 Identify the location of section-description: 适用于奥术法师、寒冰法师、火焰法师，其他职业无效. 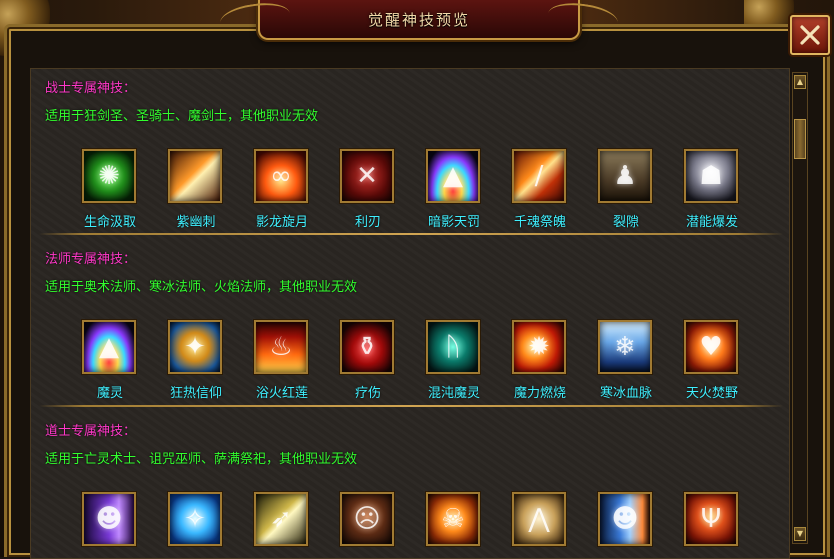
(201, 287).